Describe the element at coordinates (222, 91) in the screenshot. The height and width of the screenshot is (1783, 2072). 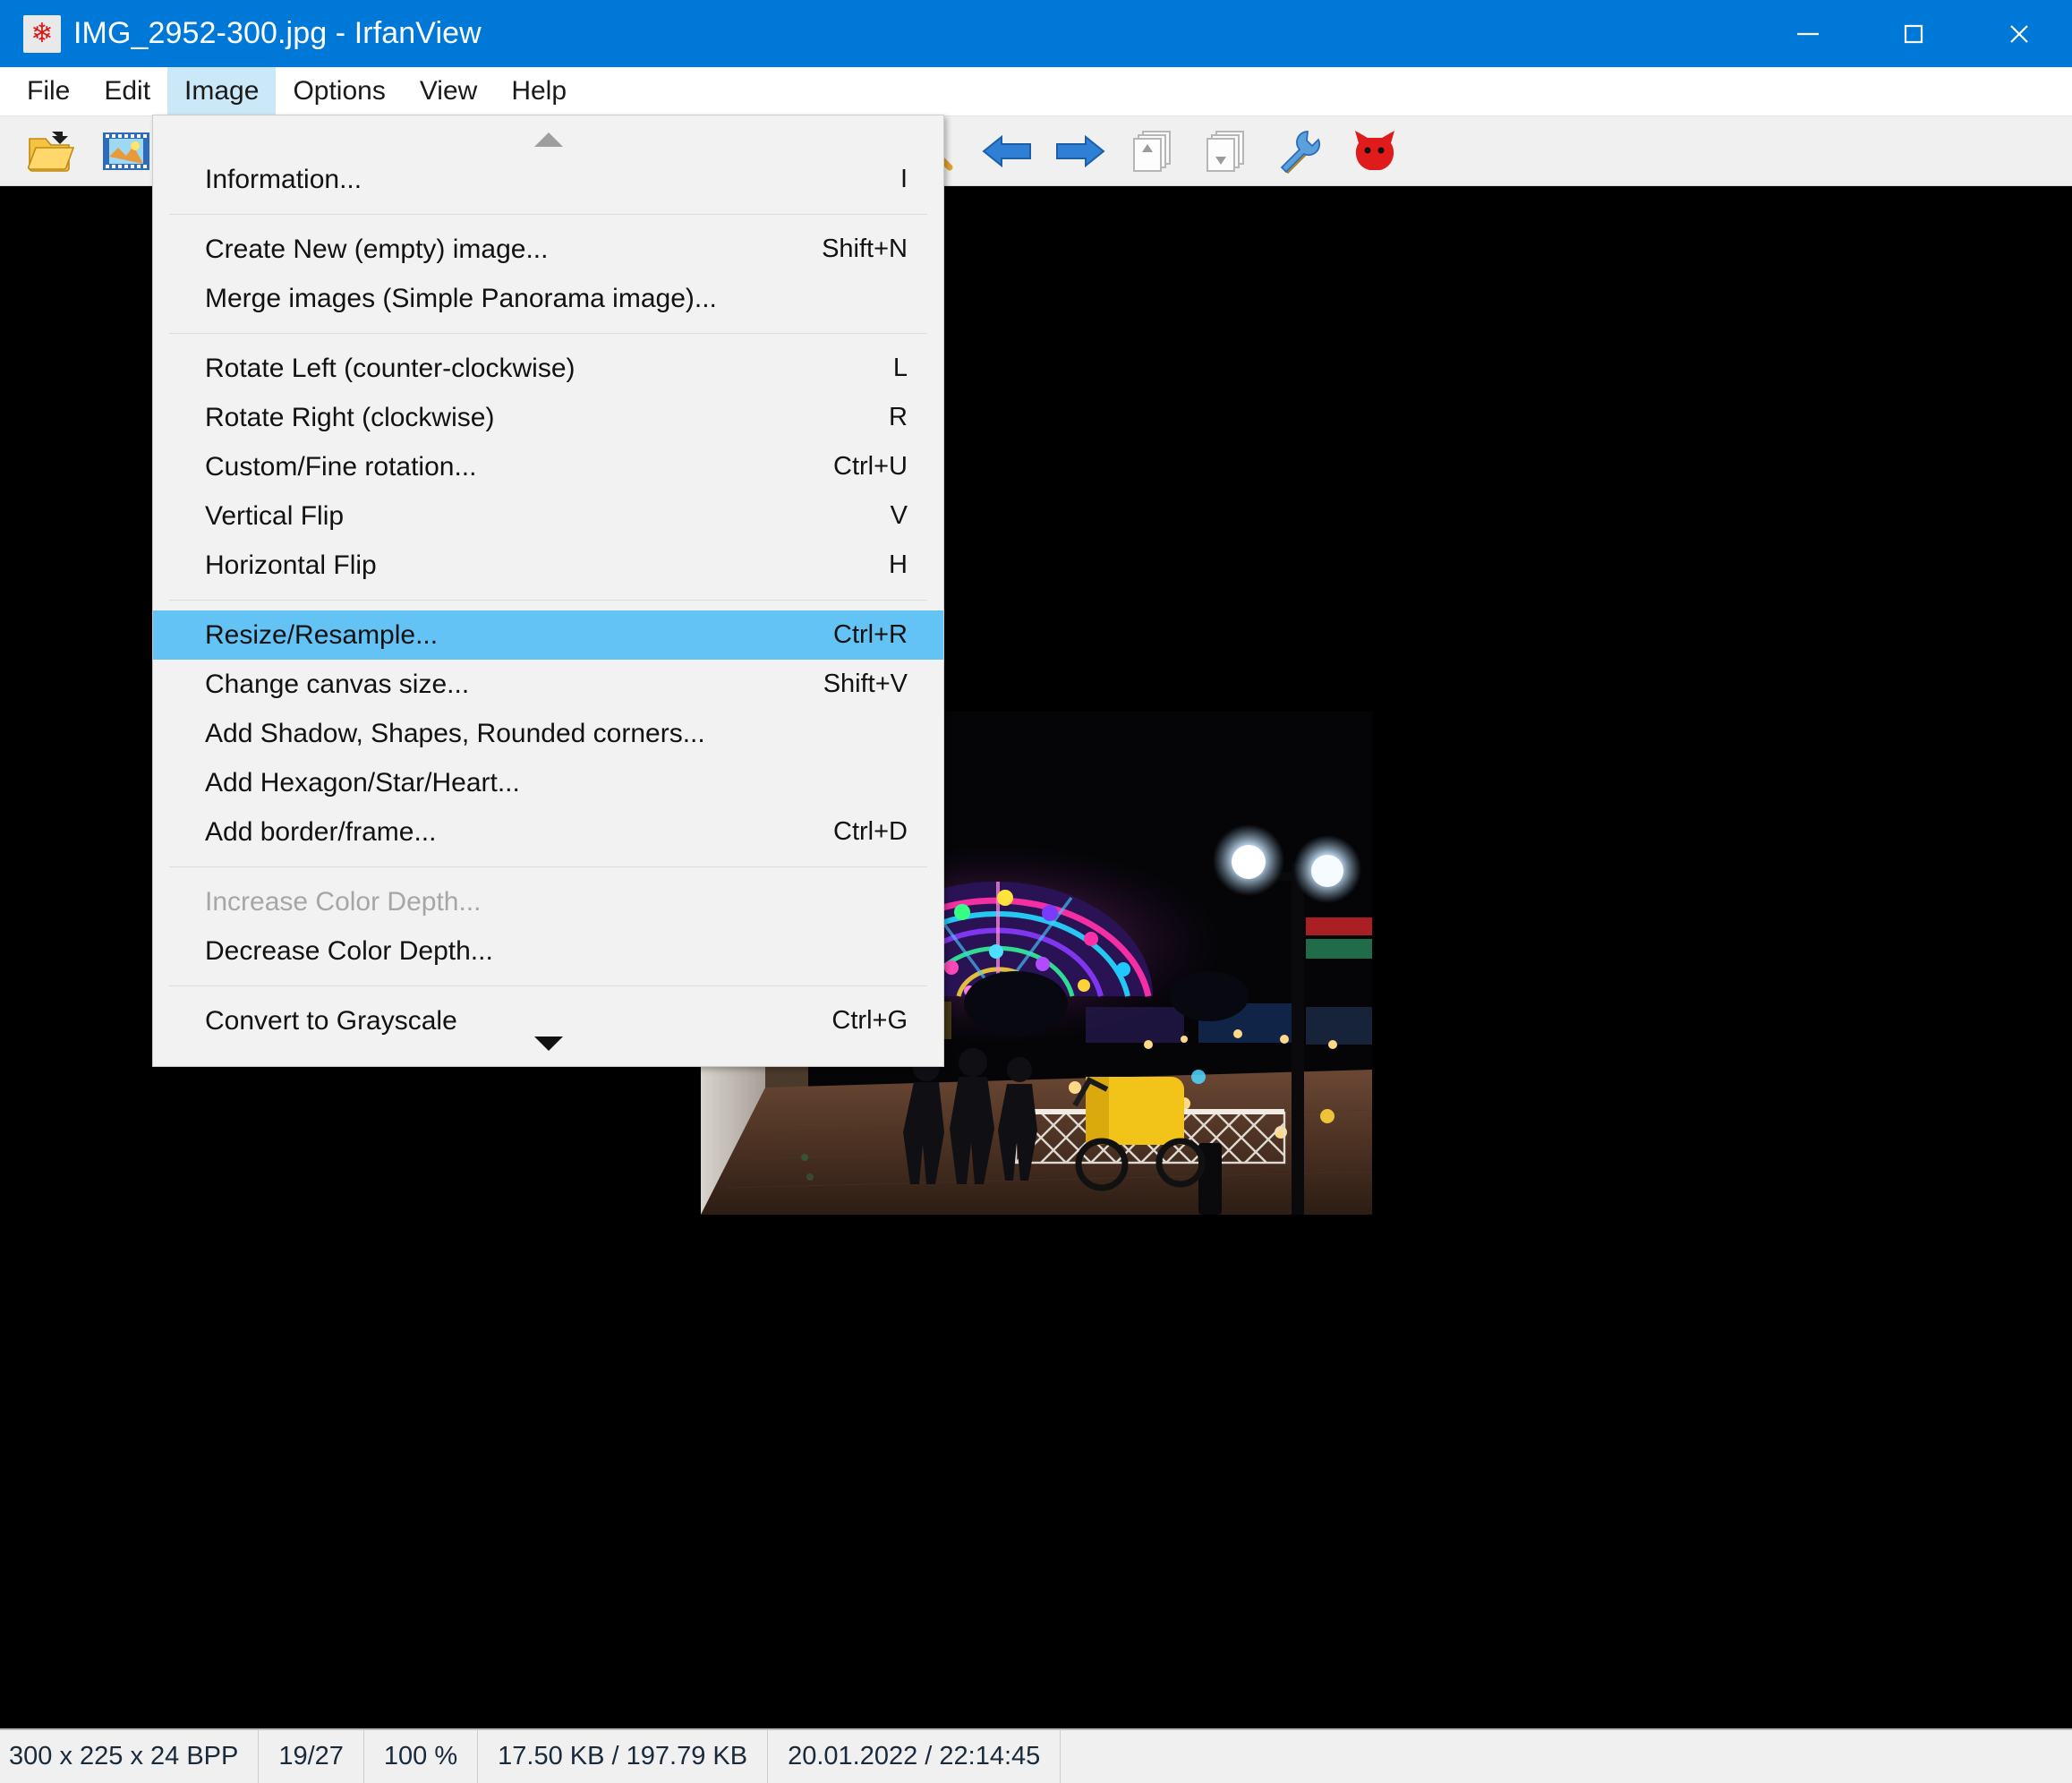
I see `menubar-item-image: Image` at that location.